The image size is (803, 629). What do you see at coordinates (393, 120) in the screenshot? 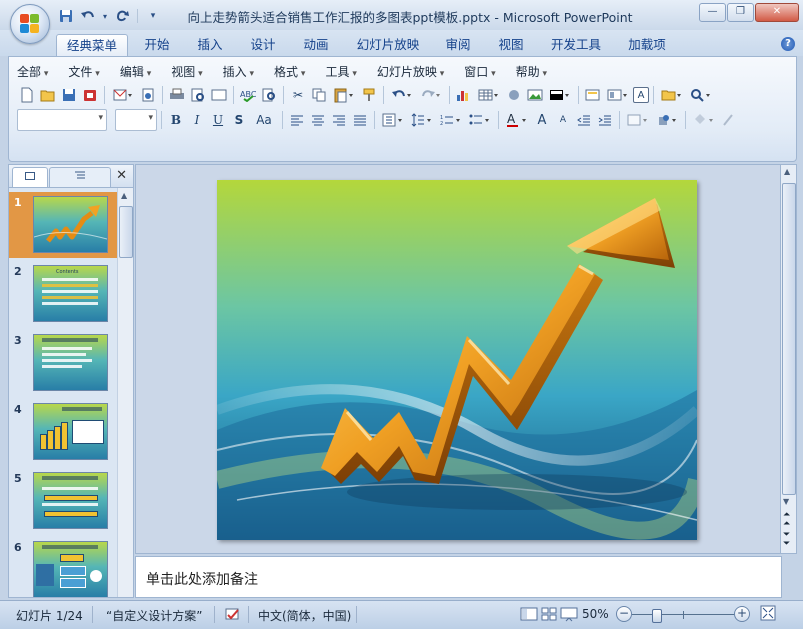
I see `text-direction-icon` at bounding box center [393, 120].